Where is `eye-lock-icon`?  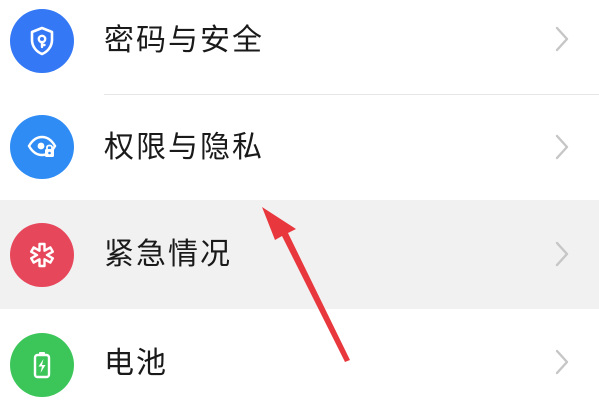 eye-lock-icon is located at coordinates (42, 147).